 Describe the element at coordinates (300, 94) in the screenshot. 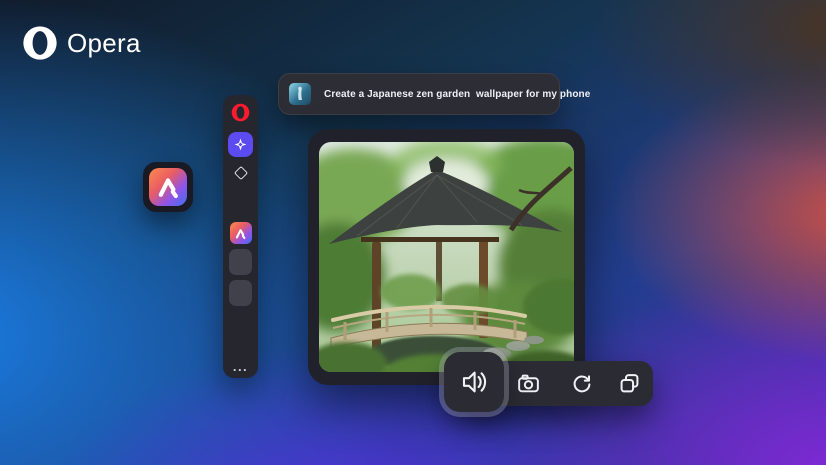

I see `prompt-thumbnail-icon` at that location.